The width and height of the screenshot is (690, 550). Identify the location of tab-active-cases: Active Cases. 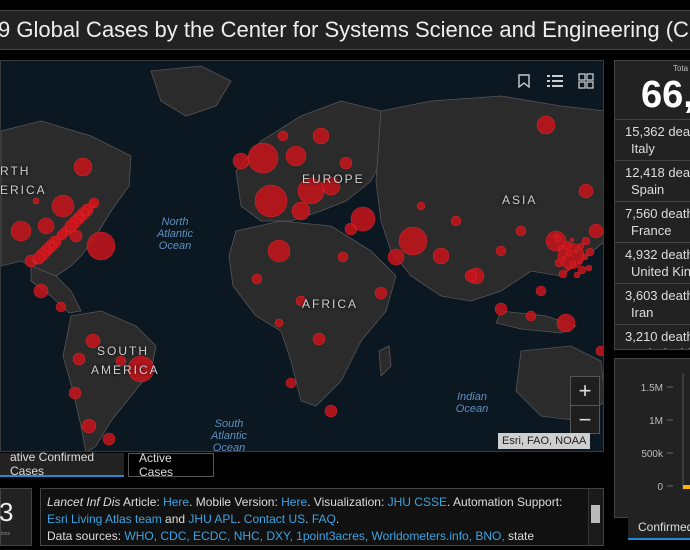
(171, 465).